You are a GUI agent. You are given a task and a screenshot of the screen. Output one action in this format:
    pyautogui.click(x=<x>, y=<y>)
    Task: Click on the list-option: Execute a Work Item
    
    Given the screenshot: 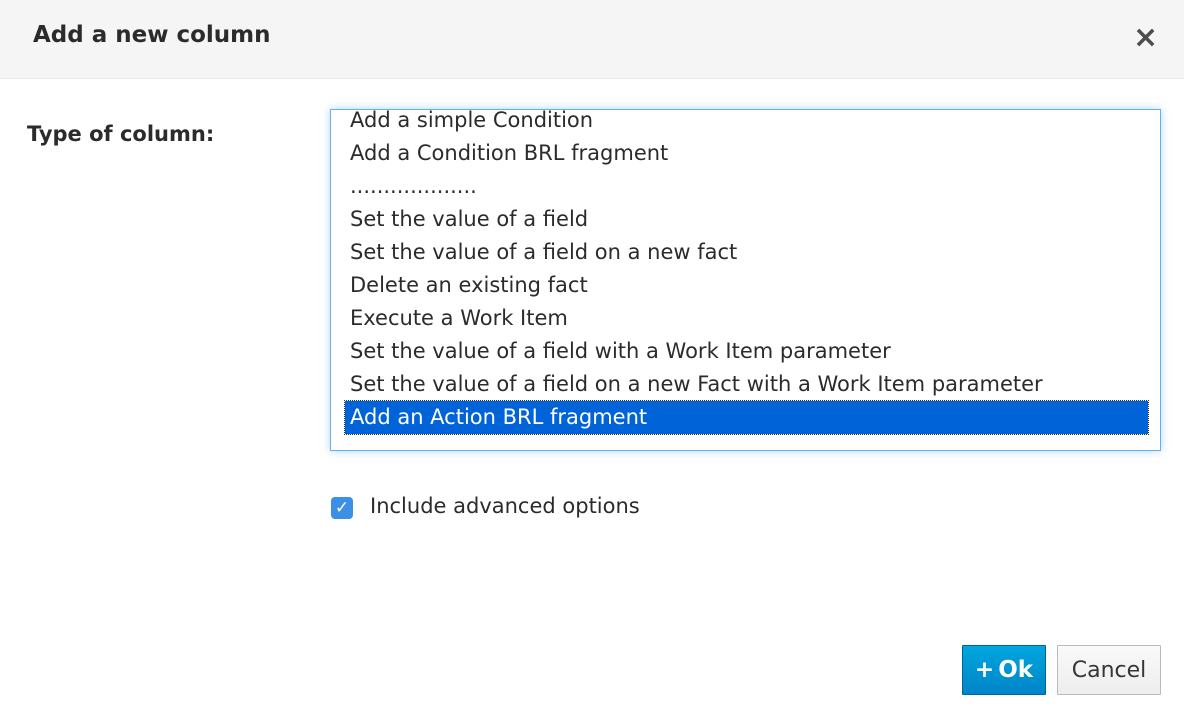 What is the action you would take?
    pyautogui.click(x=746, y=318)
    